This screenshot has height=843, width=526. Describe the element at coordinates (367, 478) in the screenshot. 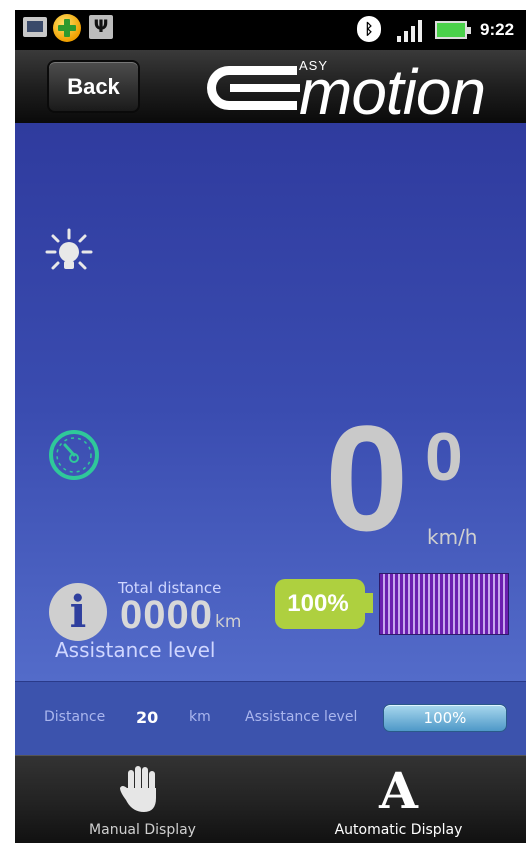

I see `speed-value: 0` at that location.